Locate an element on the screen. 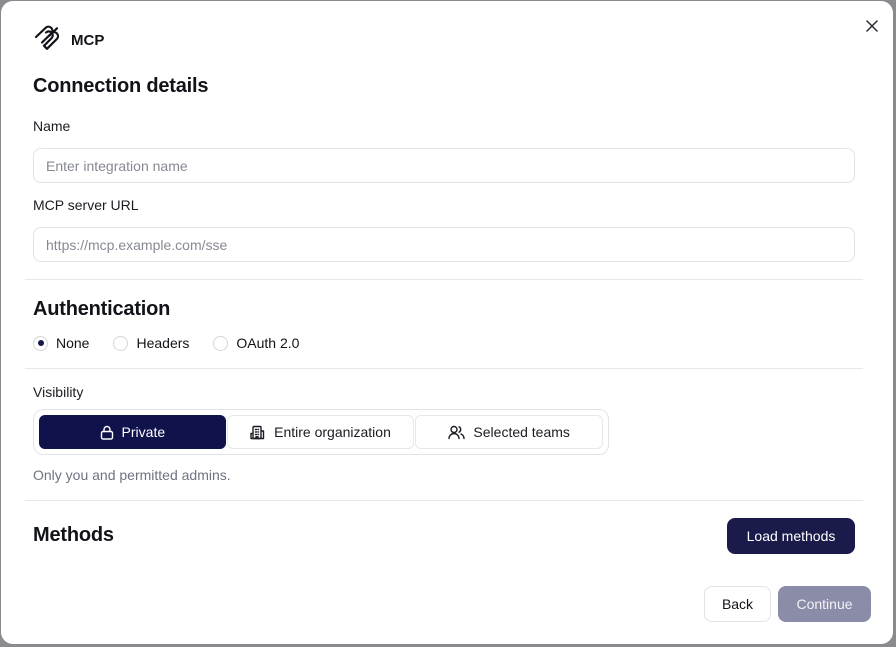 The width and height of the screenshot is (896, 647). visibility-option-selected-teams: Selected teams is located at coordinates (509, 432).